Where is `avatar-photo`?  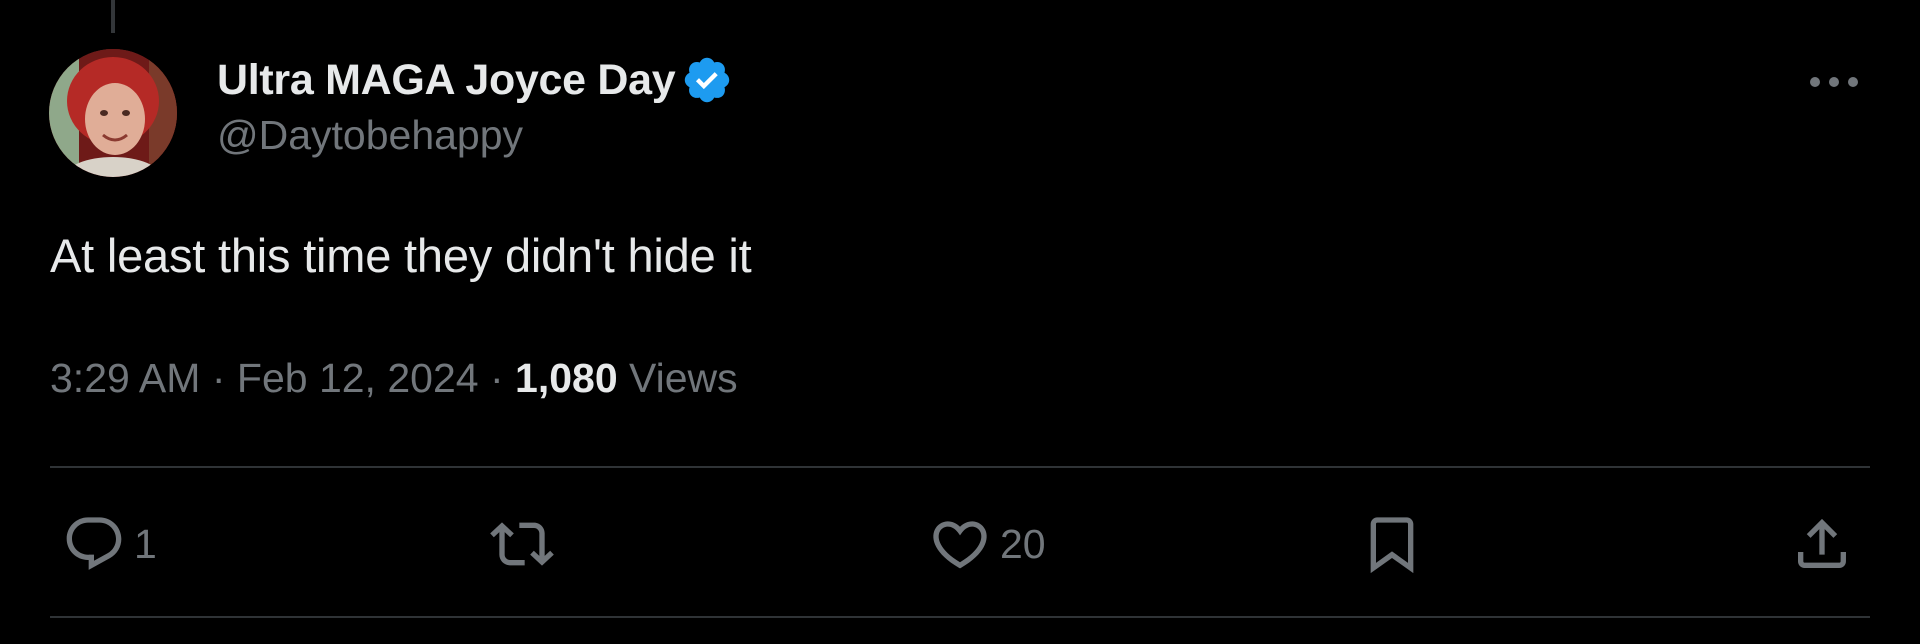
avatar-photo is located at coordinates (113, 113).